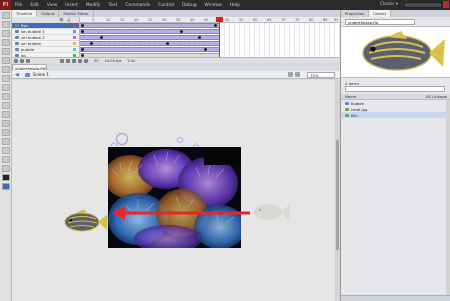 The width and height of the screenshot is (450, 301). Describe the element at coordinates (176, 13) in the screenshot. I see `timeline-tab-bar: Timeline Output Motion Editor` at that location.